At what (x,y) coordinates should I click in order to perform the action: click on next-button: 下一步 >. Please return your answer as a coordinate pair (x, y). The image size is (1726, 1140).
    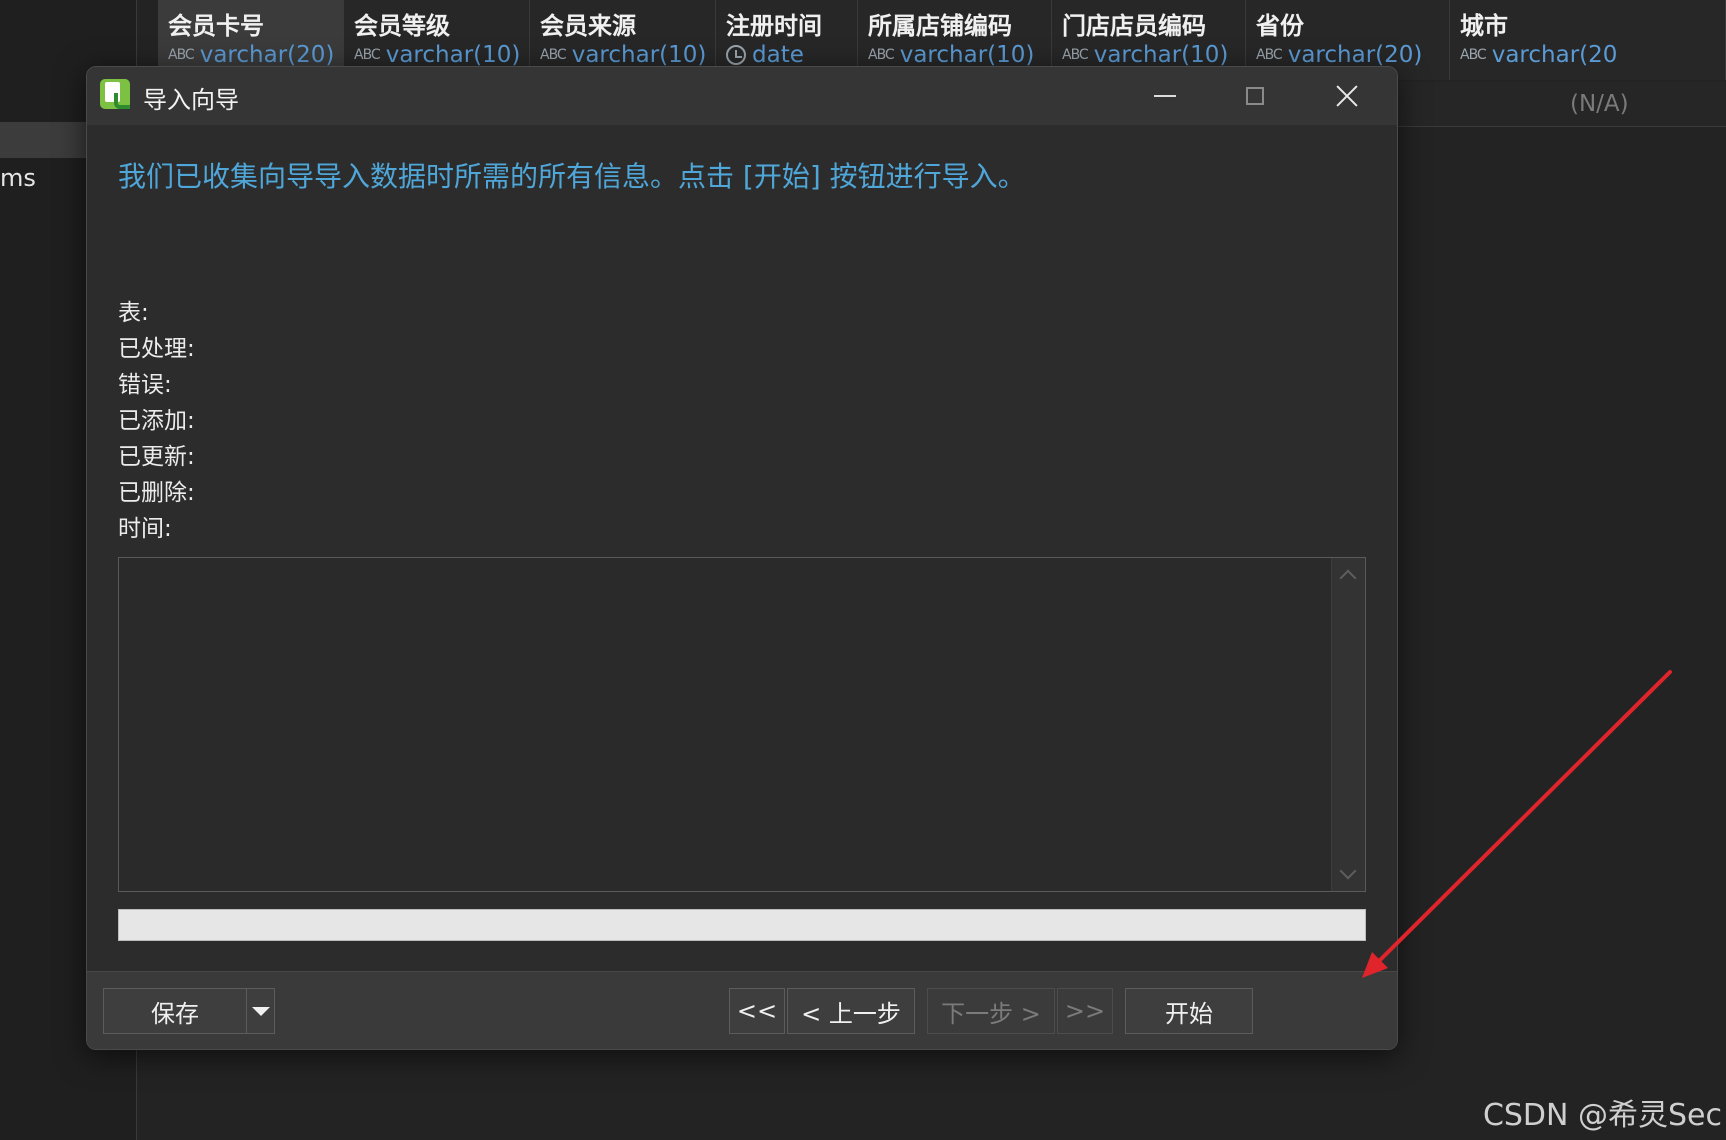
    Looking at the image, I should click on (991, 1011).